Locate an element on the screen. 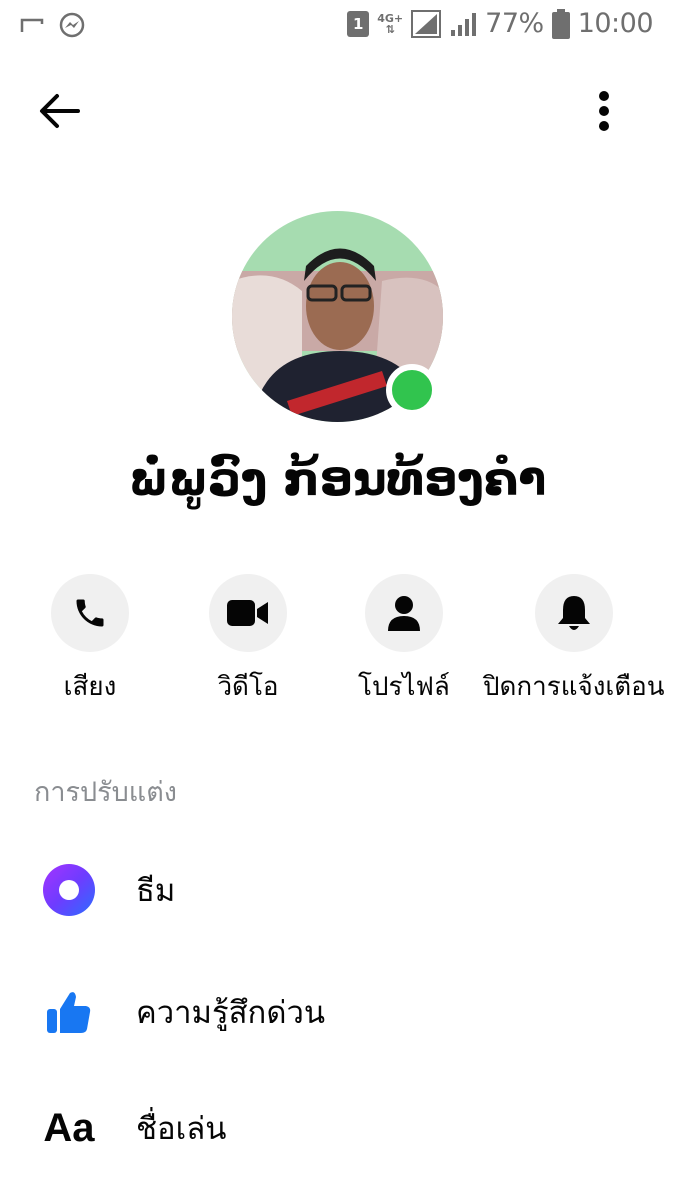 The image size is (675, 1200). profile-label: โปรไฟล์ is located at coordinates (404, 687).